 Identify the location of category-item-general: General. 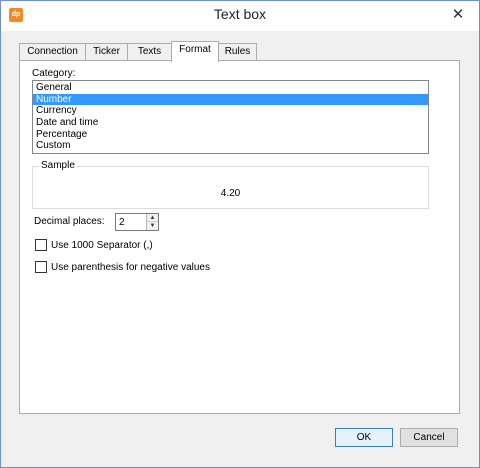
(230, 88).